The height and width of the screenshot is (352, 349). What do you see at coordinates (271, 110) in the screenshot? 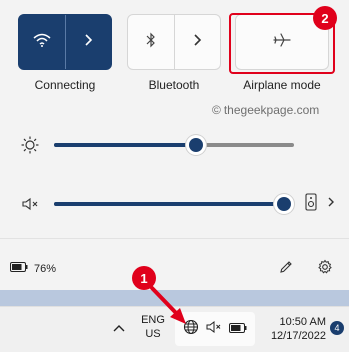
I see `watermark-text: thegeekpage.com` at bounding box center [271, 110].